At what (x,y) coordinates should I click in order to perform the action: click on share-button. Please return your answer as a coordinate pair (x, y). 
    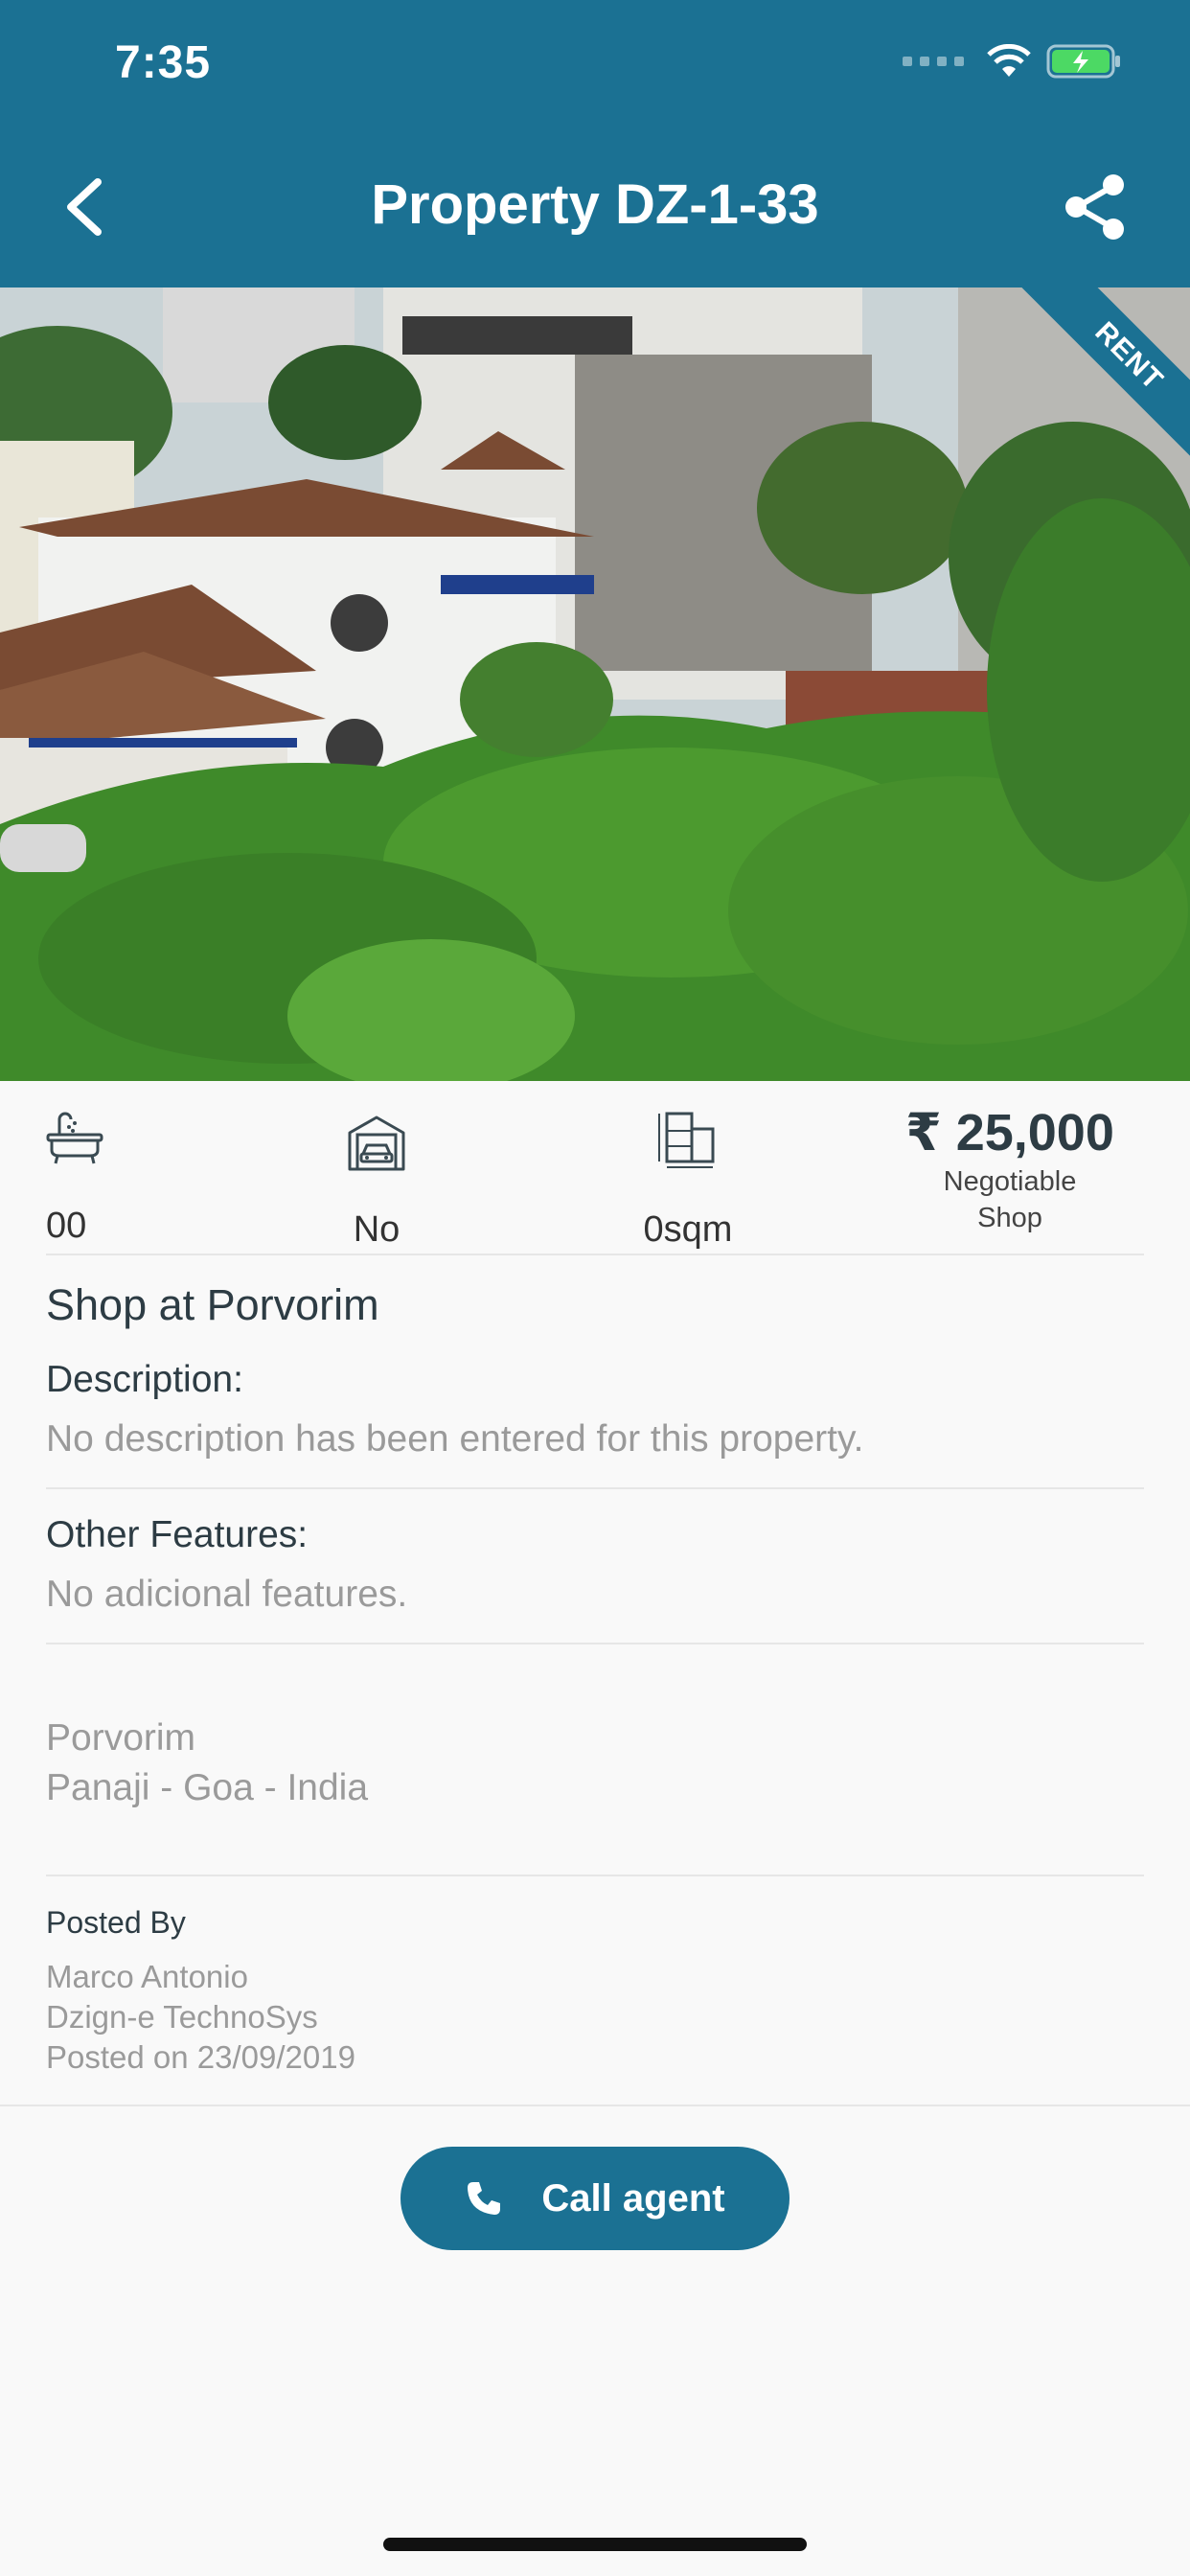
    Looking at the image, I should click on (1097, 207).